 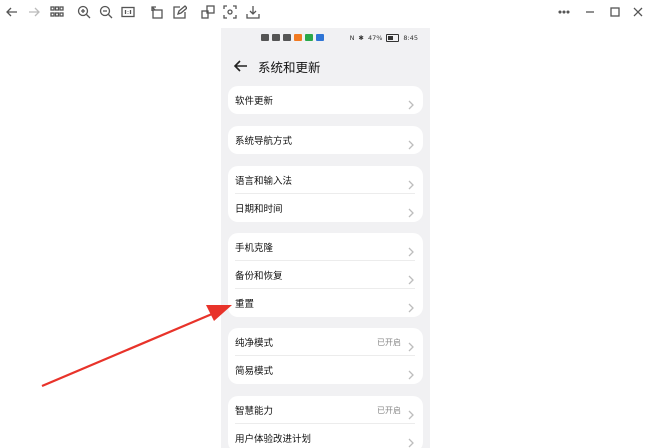 What do you see at coordinates (325, 436) in the screenshot?
I see `settings-row-user-experience: 用户体验改进计划` at bounding box center [325, 436].